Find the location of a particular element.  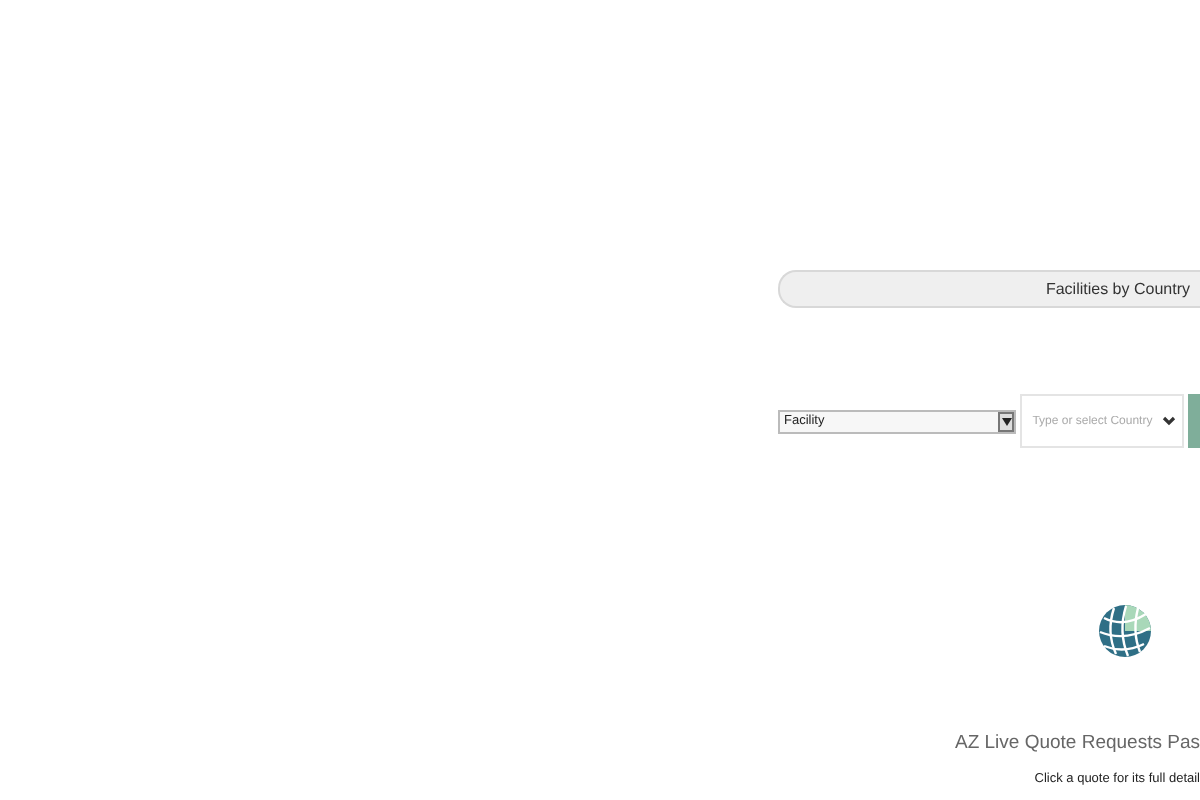

section-title: Facilities by Country is located at coordinates (1117, 289).